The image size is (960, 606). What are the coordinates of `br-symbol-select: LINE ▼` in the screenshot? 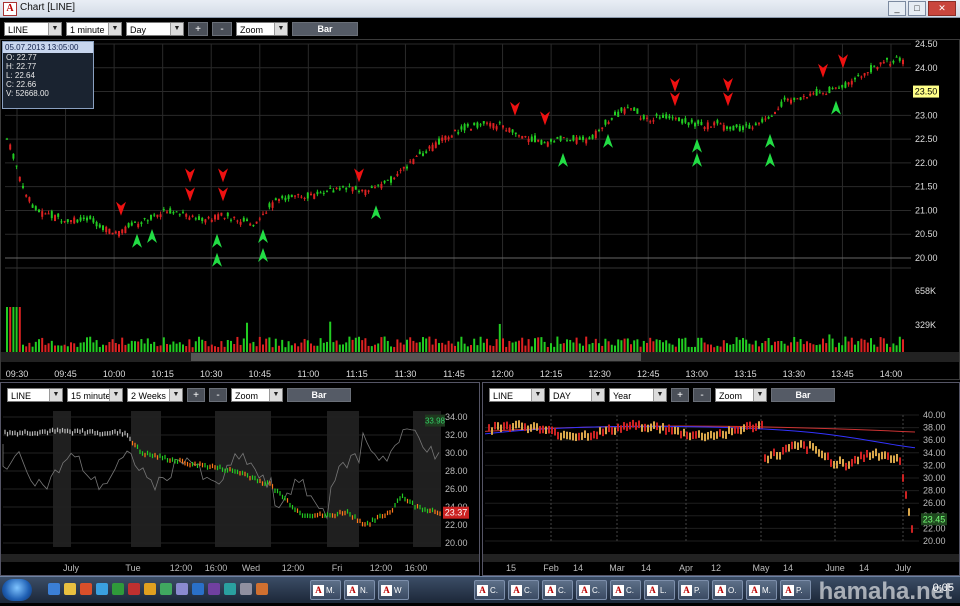 It's located at (517, 395).